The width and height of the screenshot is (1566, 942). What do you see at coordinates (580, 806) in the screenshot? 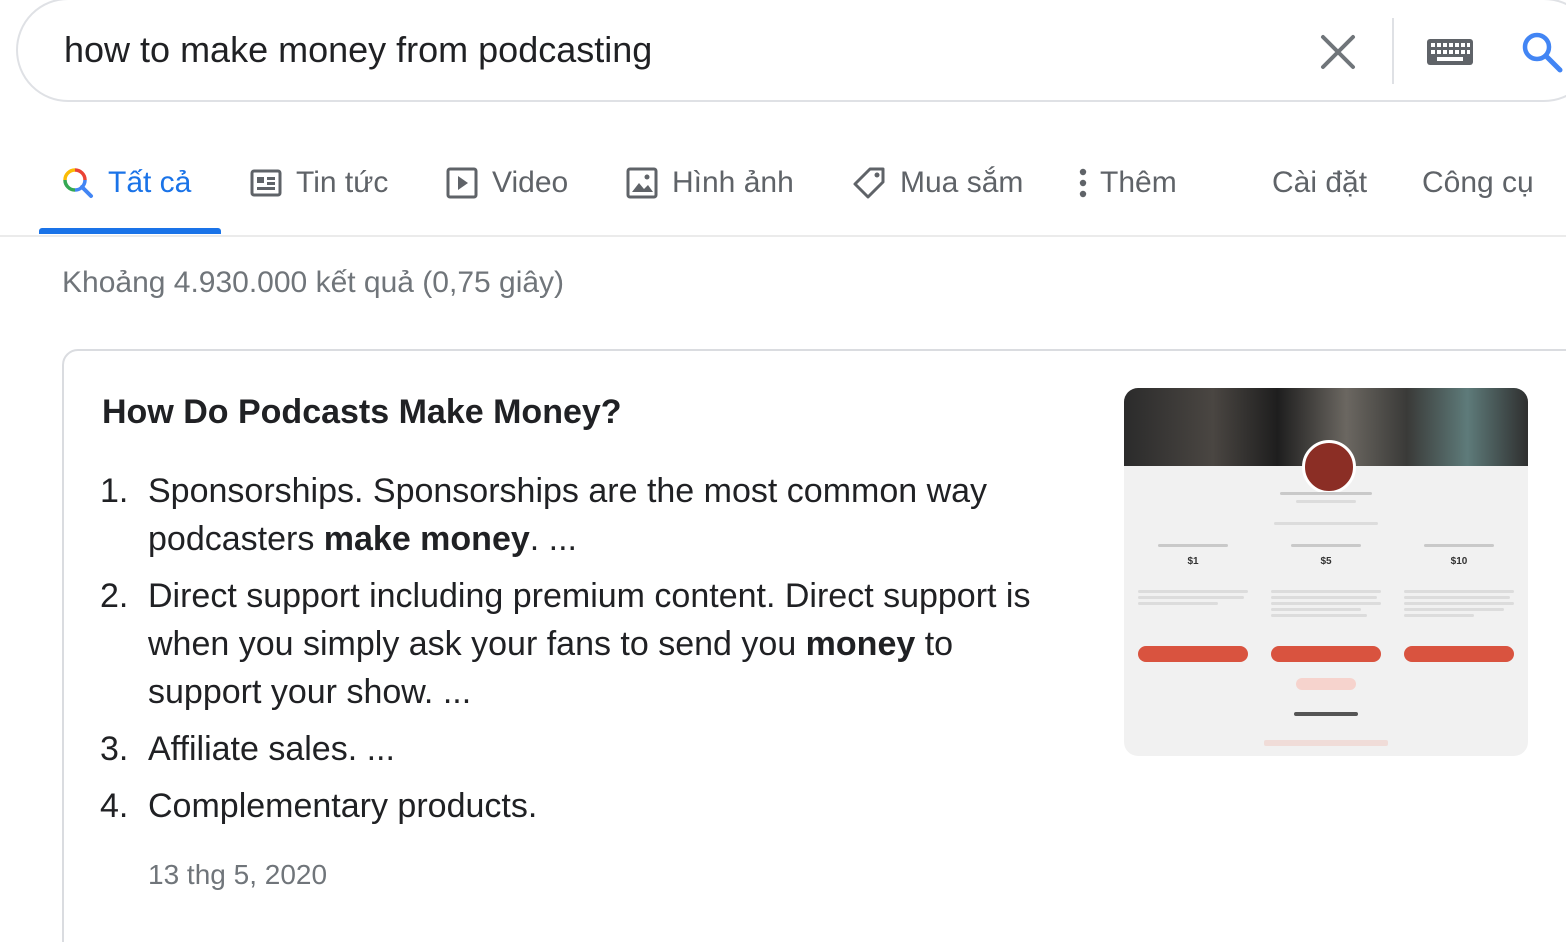
I see `list-item: 4. Complementary products.` at bounding box center [580, 806].